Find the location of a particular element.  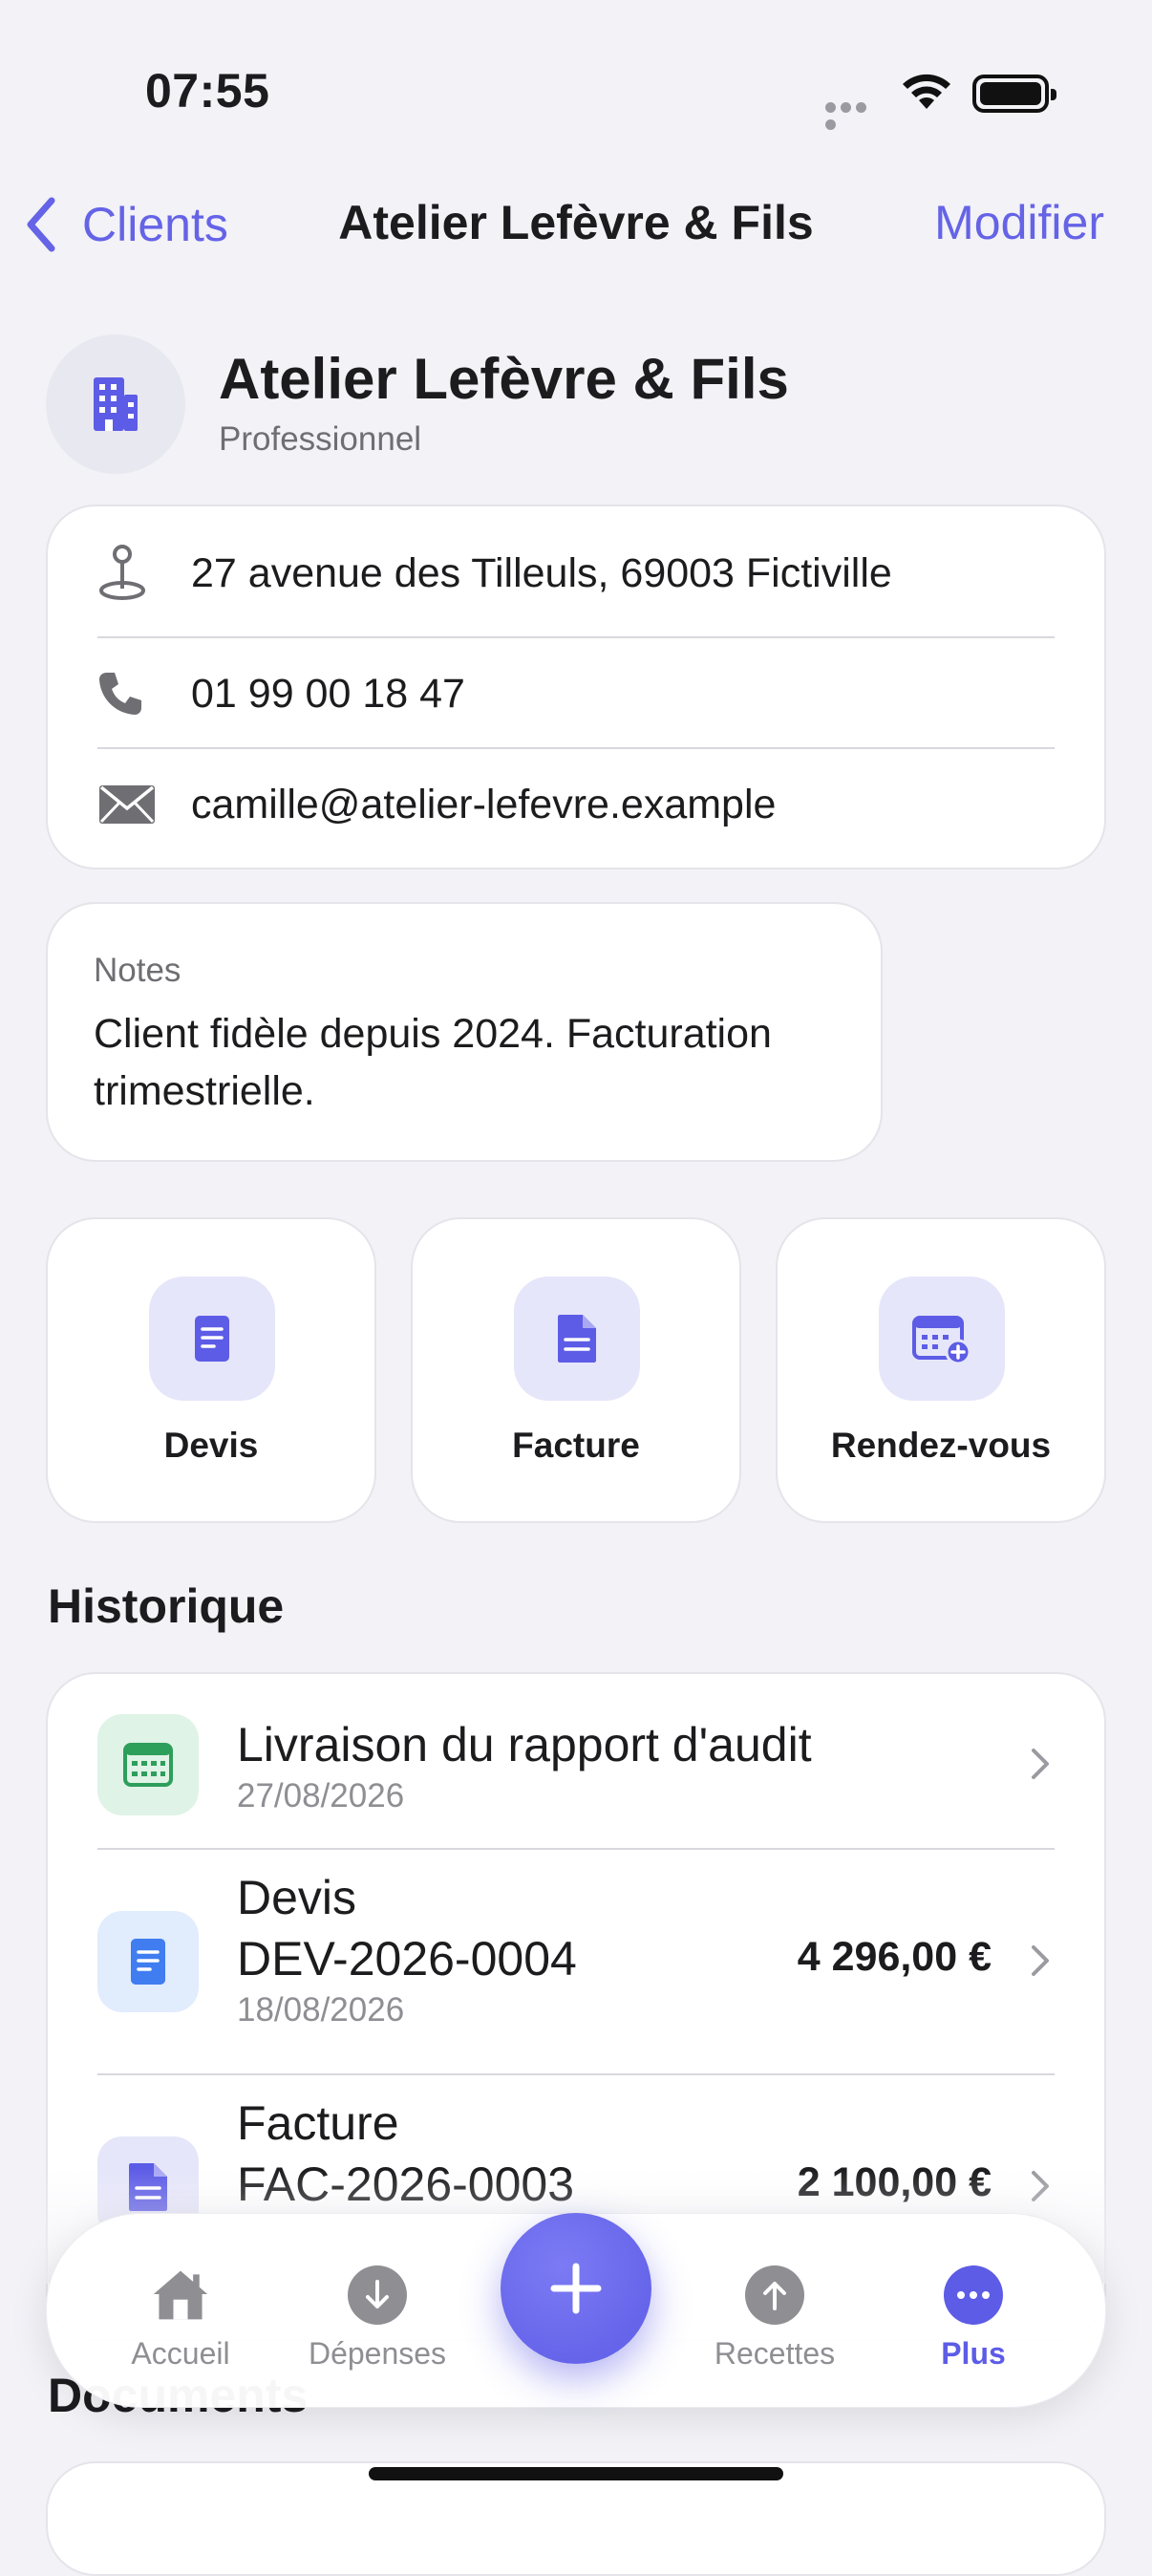

wifi-icon is located at coordinates (926, 94).